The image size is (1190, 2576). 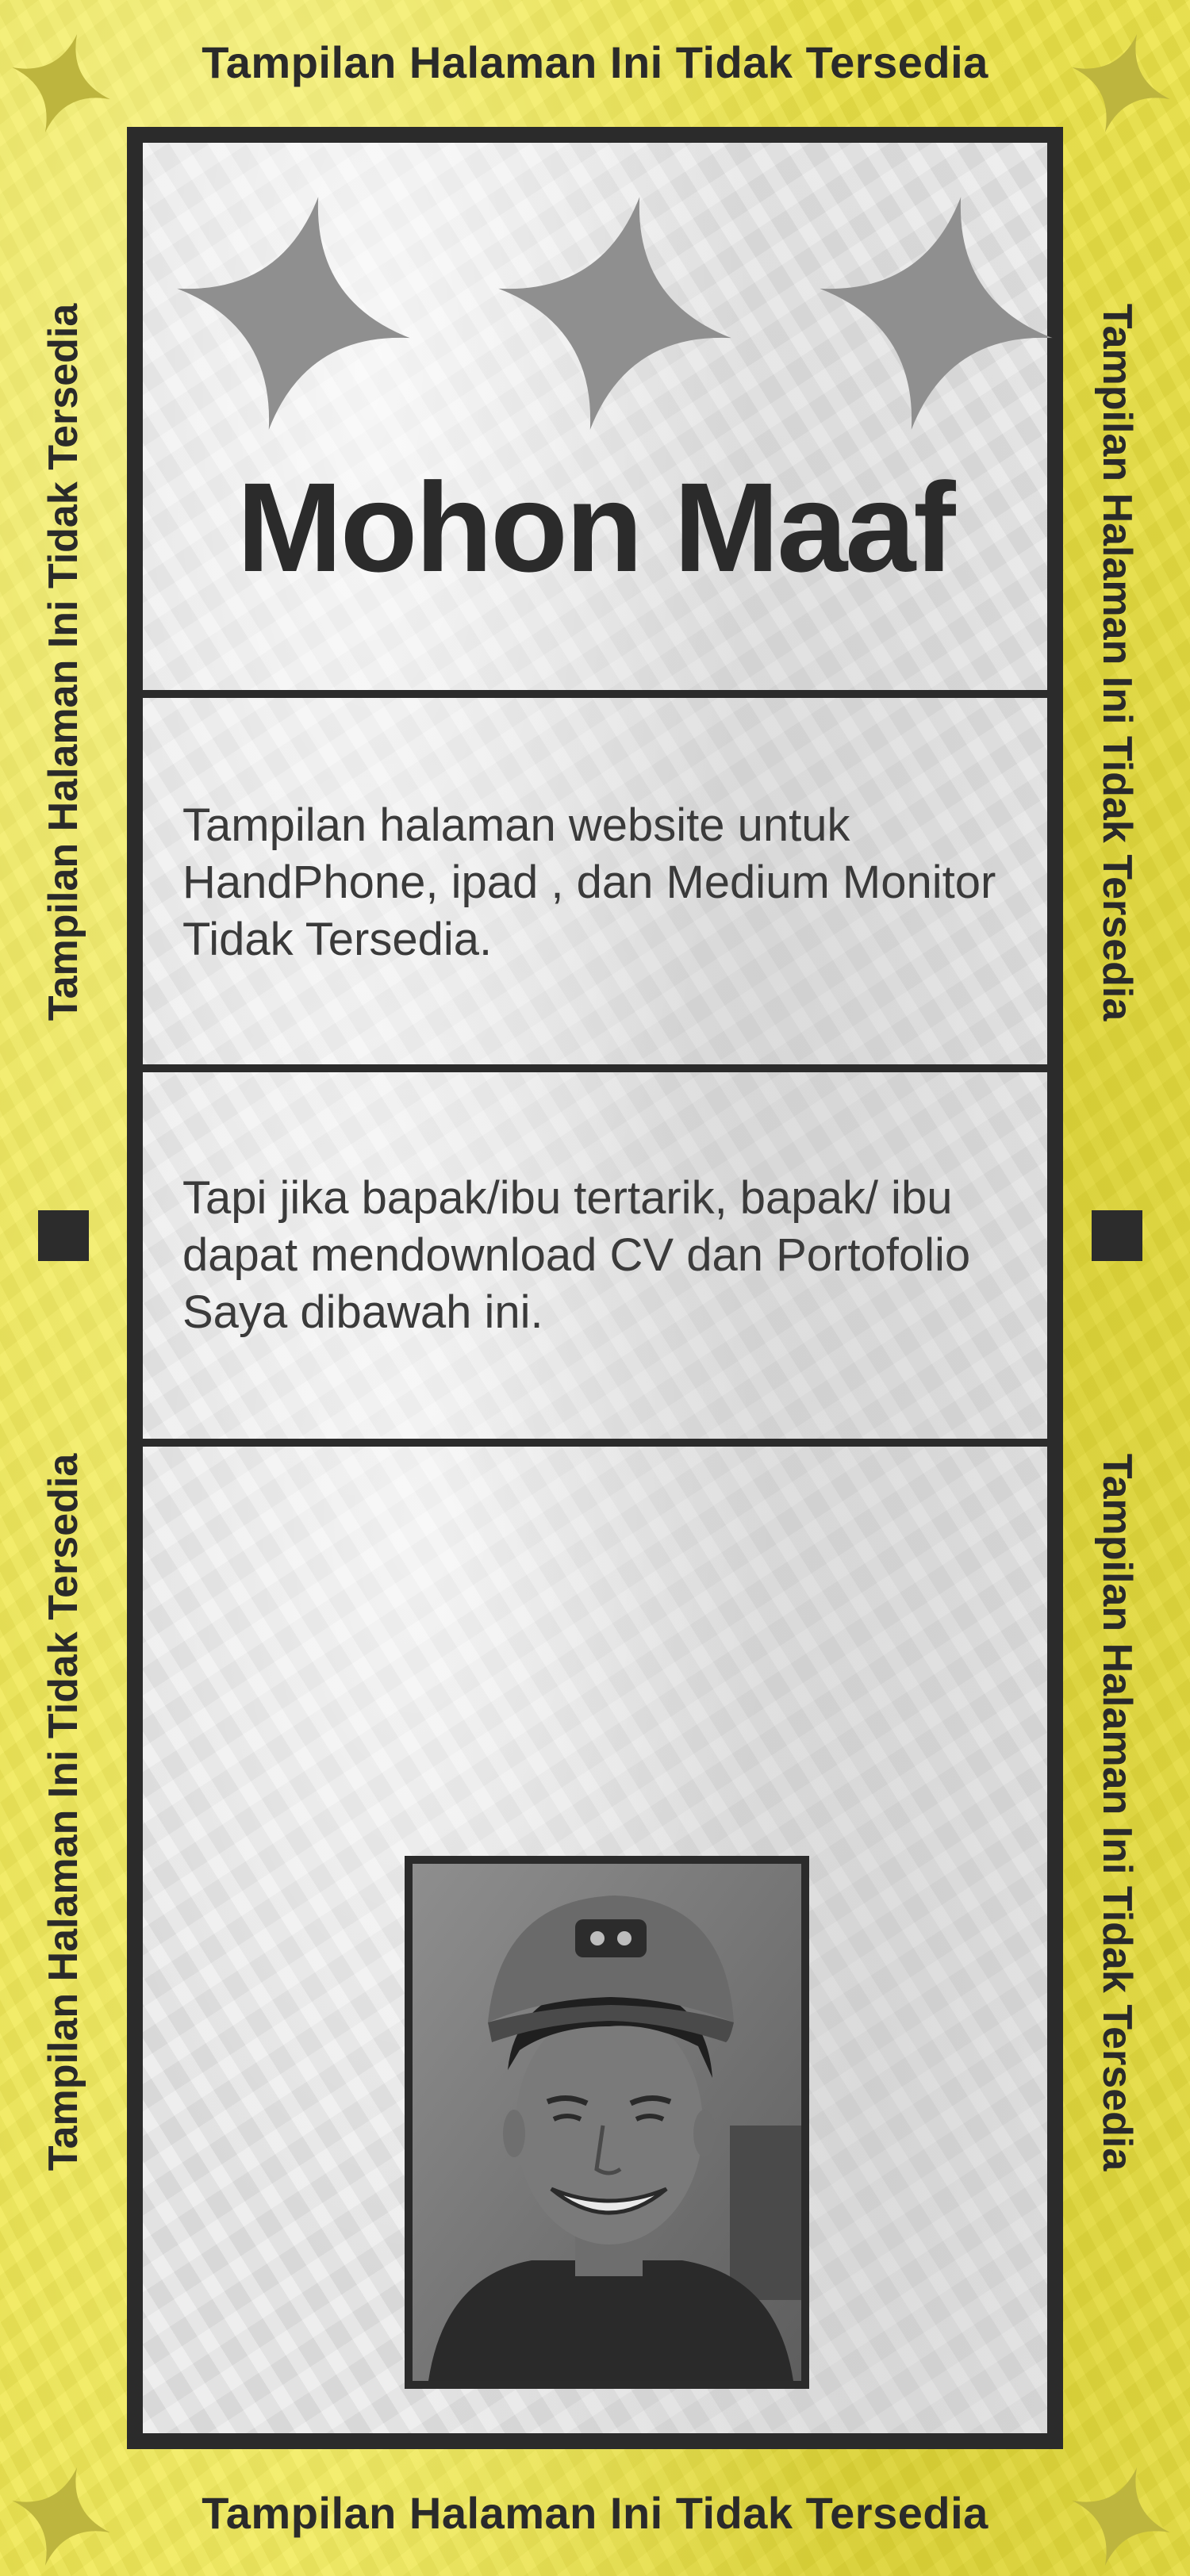 I want to click on right-side-text-lower: Tampilan Halaman Ini Tidak Tersedia, so click(x=1117, y=1813).